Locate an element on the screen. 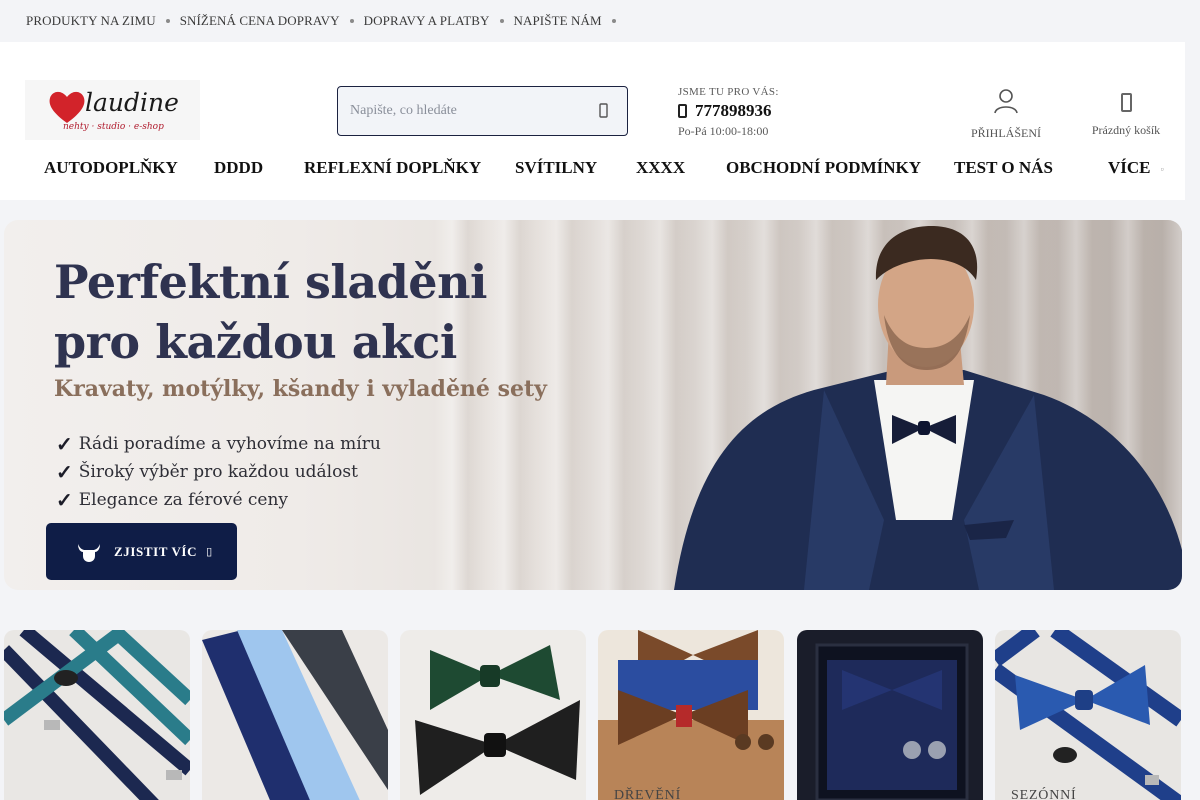  benefit-text: Široký výběr pro každou událost is located at coordinates (218, 472).